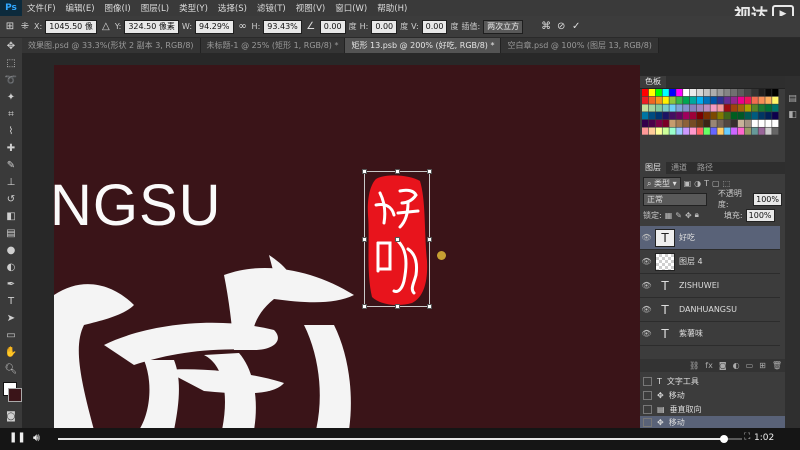 The width and height of the screenshot is (800, 450). Describe the element at coordinates (767, 199) in the screenshot. I see `opacity-field: 100%` at that location.